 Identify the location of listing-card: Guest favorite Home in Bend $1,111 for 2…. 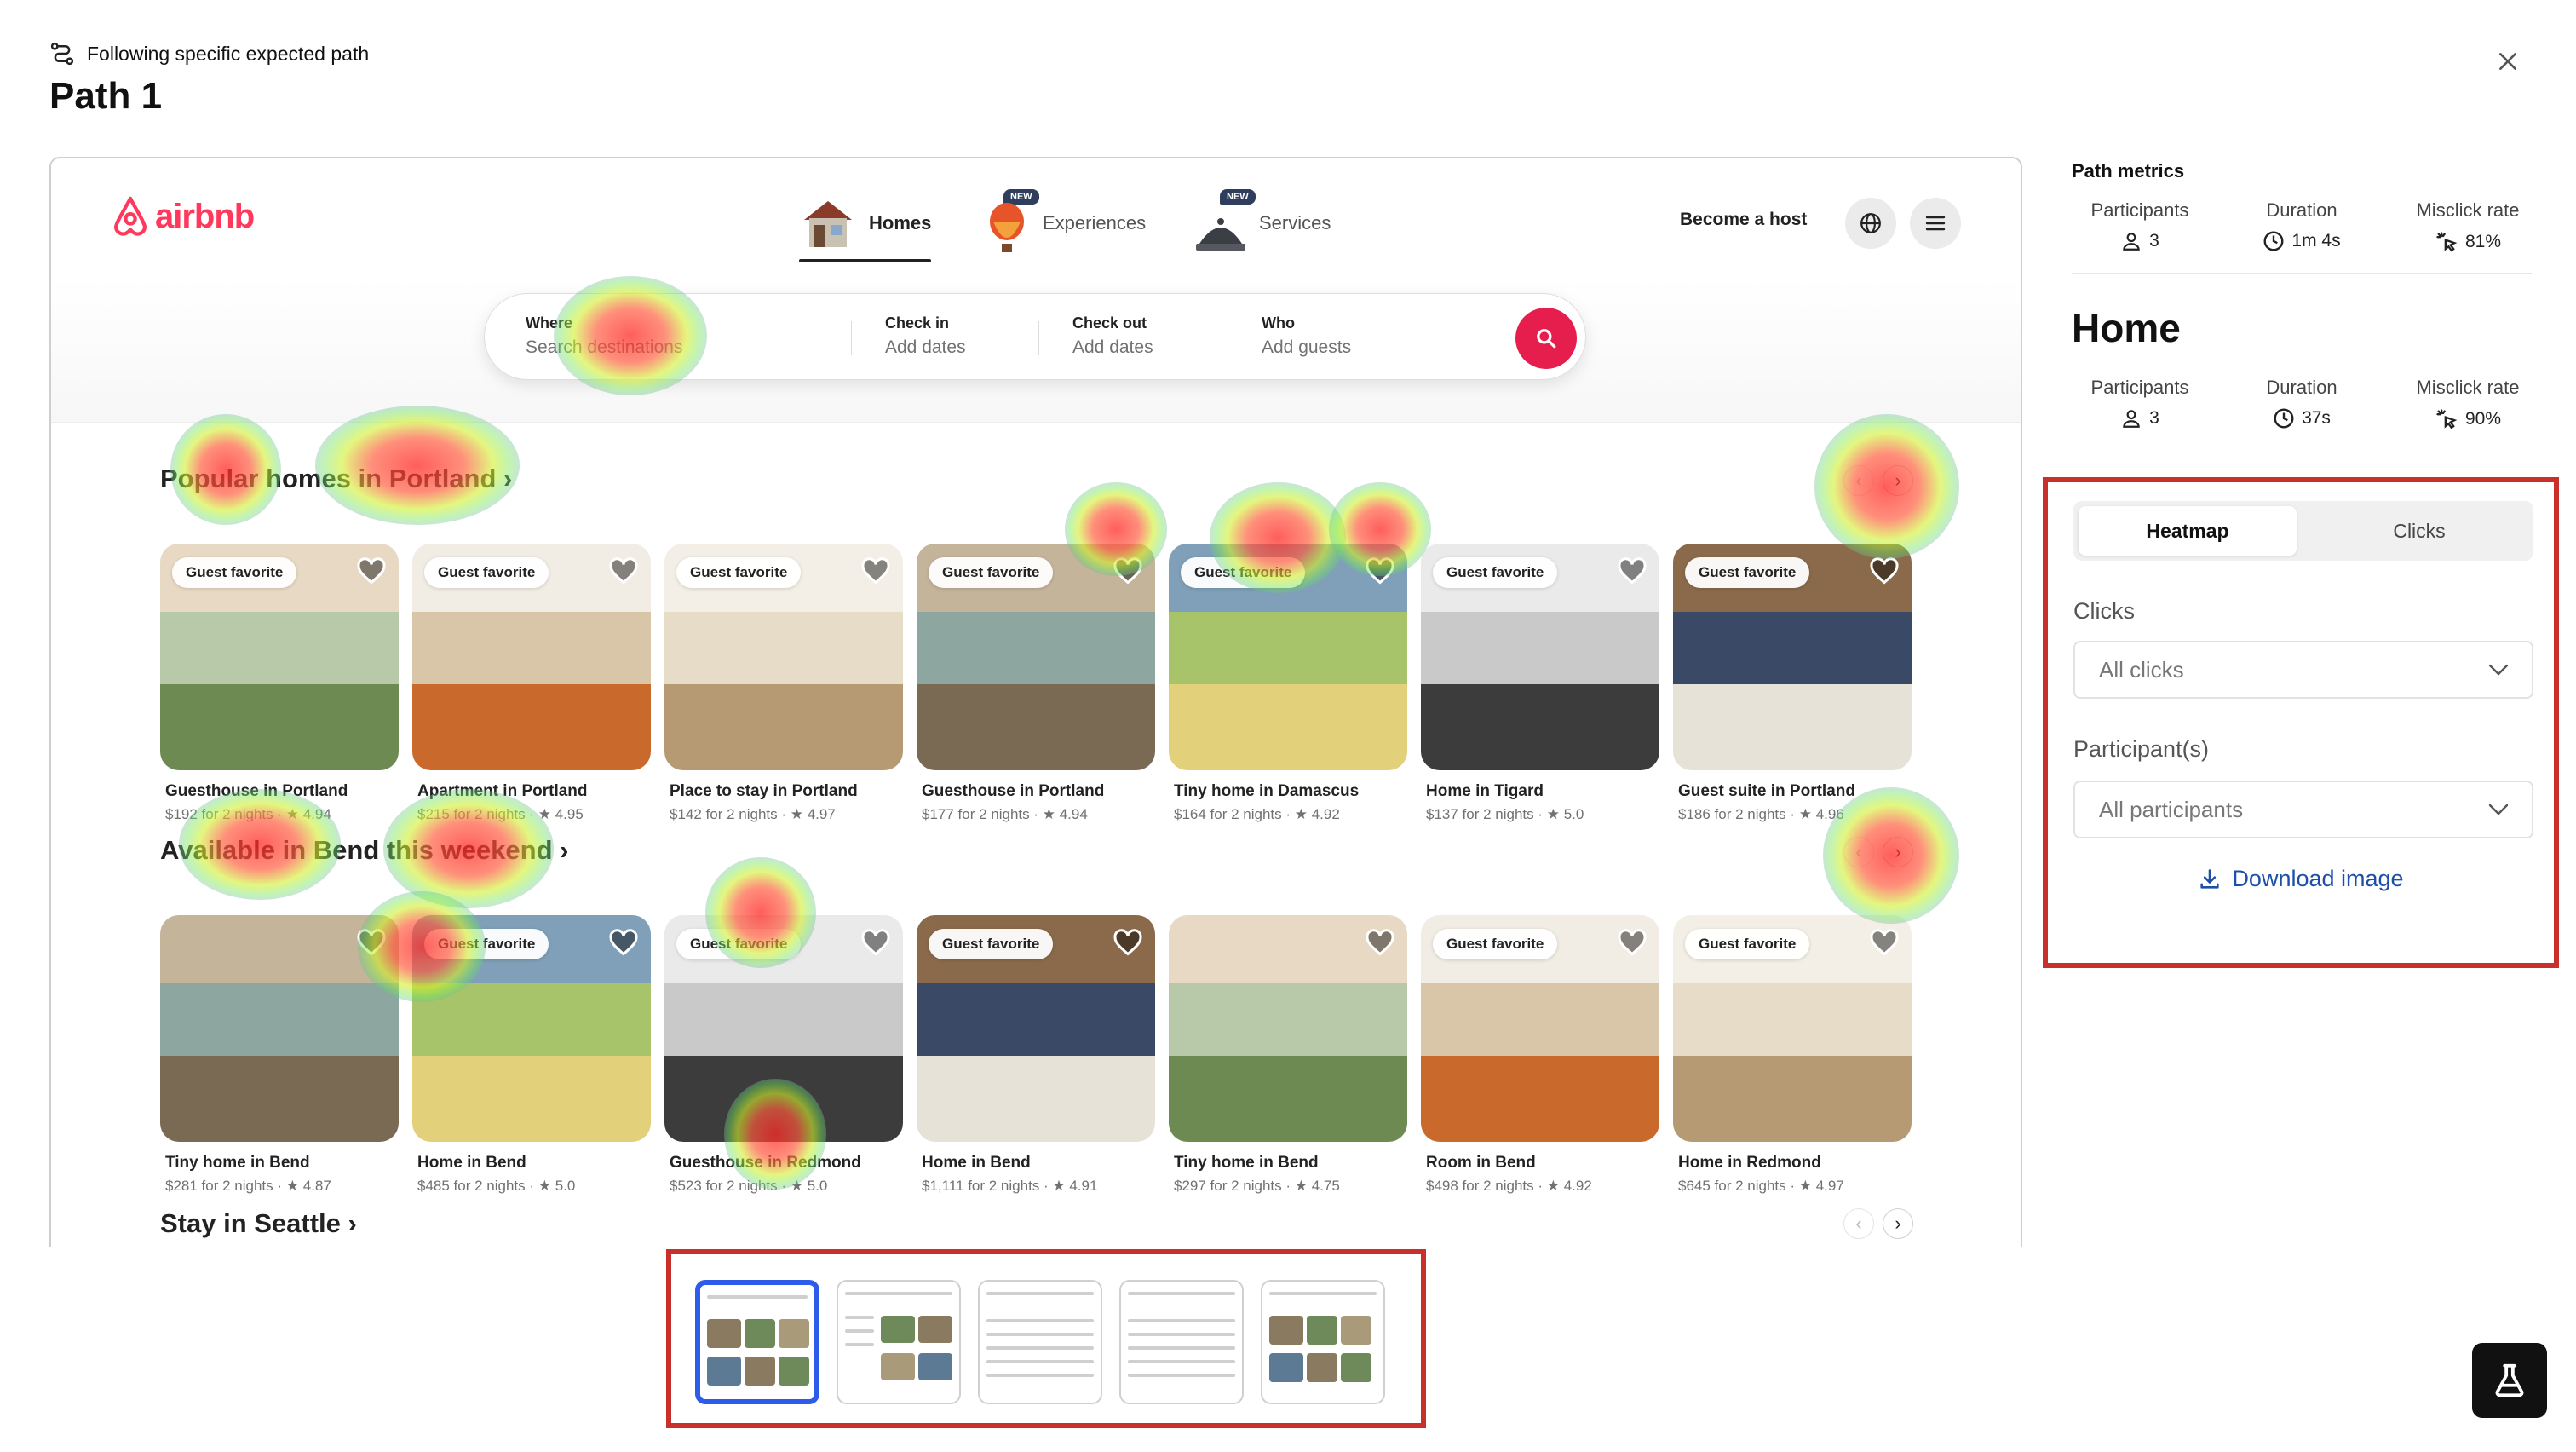
(1036, 1055).